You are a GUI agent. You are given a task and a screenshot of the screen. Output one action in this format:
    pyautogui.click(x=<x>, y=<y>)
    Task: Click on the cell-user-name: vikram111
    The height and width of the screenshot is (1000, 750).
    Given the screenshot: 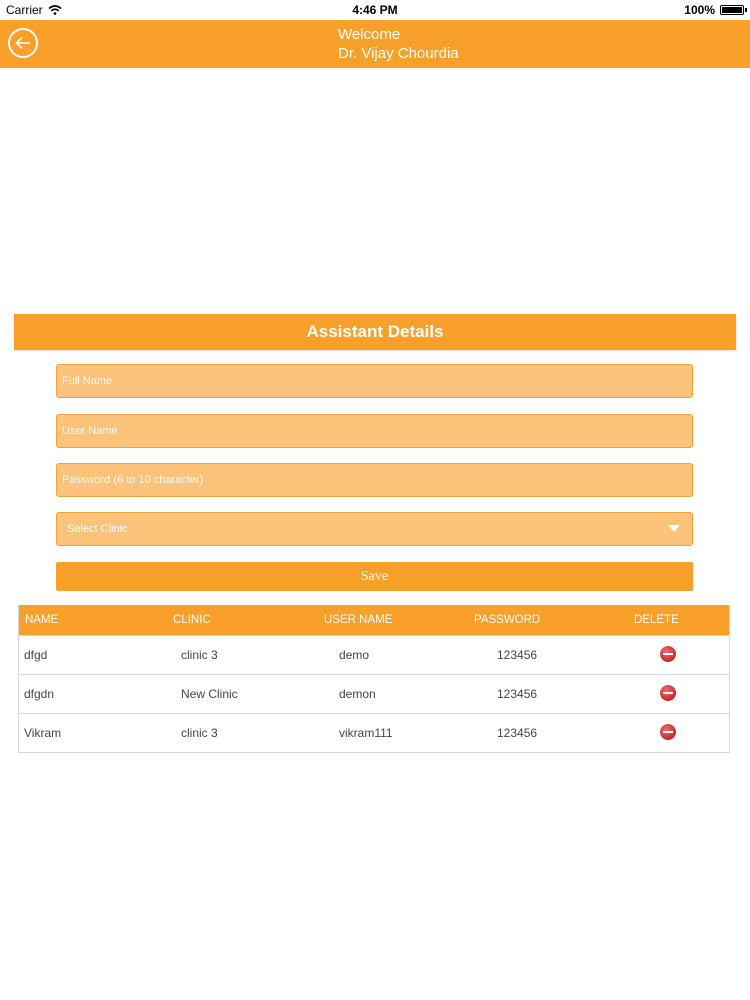 What is the action you would take?
    pyautogui.click(x=366, y=733)
    